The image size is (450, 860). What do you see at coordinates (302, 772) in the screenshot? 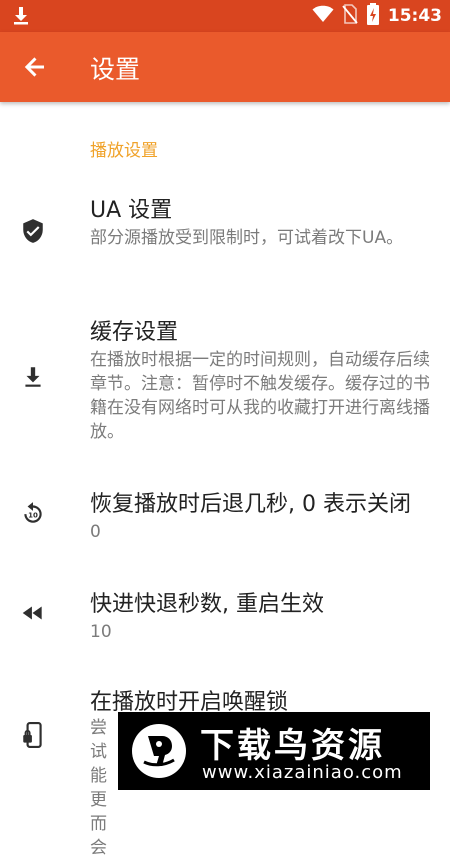
I see `watermark-url: www.xiazainiao.com` at bounding box center [302, 772].